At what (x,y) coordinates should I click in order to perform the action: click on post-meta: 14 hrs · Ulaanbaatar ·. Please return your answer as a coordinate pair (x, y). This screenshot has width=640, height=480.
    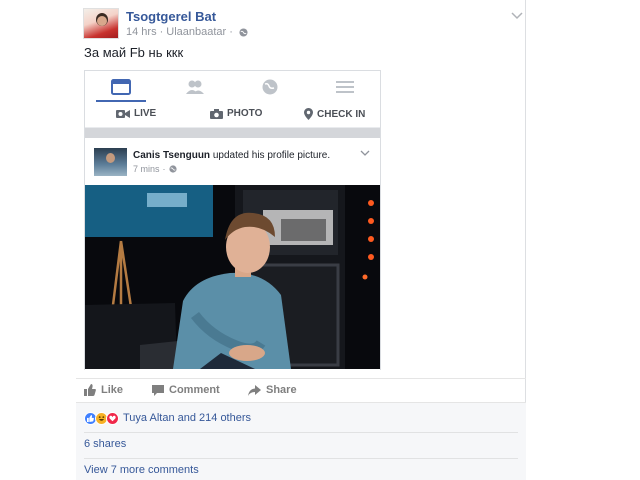
    Looking at the image, I should click on (187, 32).